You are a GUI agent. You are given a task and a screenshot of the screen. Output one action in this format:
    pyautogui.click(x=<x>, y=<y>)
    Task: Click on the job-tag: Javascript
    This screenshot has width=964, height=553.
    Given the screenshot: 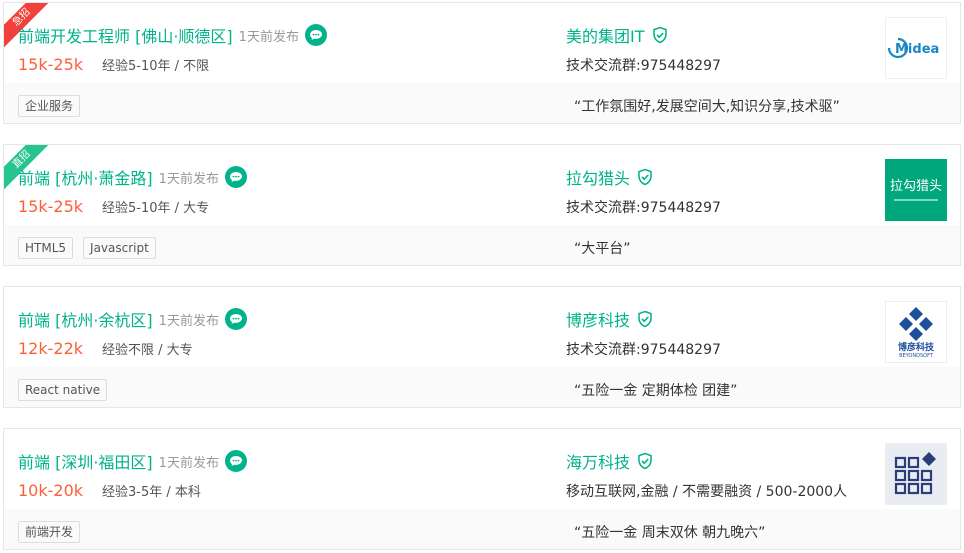 What is the action you would take?
    pyautogui.click(x=119, y=248)
    